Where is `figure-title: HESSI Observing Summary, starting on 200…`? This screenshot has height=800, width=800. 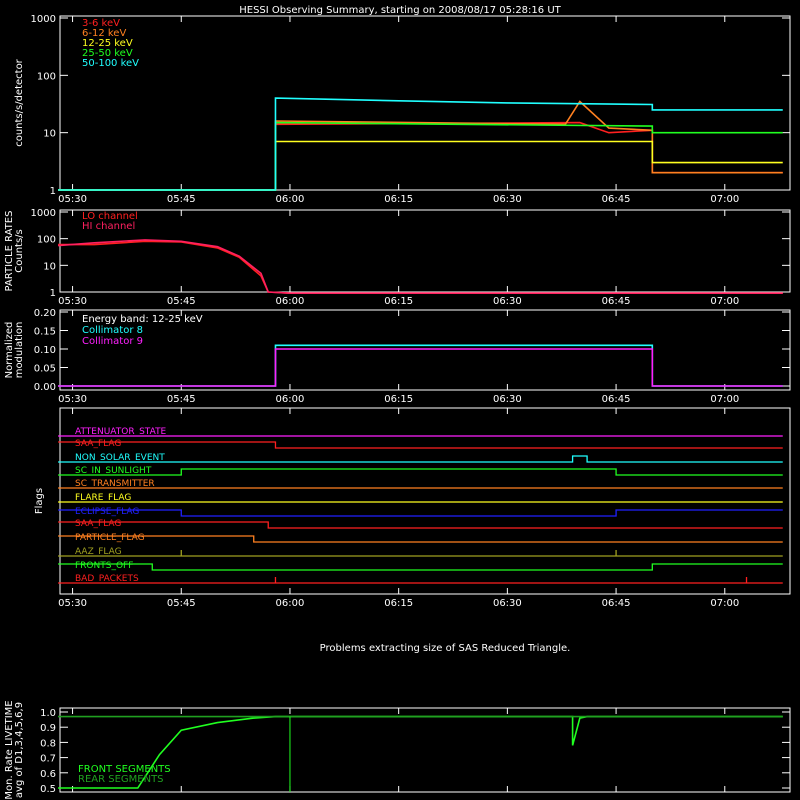
figure-title: HESSI Observing Summary, starting on 200… is located at coordinates (400, 10).